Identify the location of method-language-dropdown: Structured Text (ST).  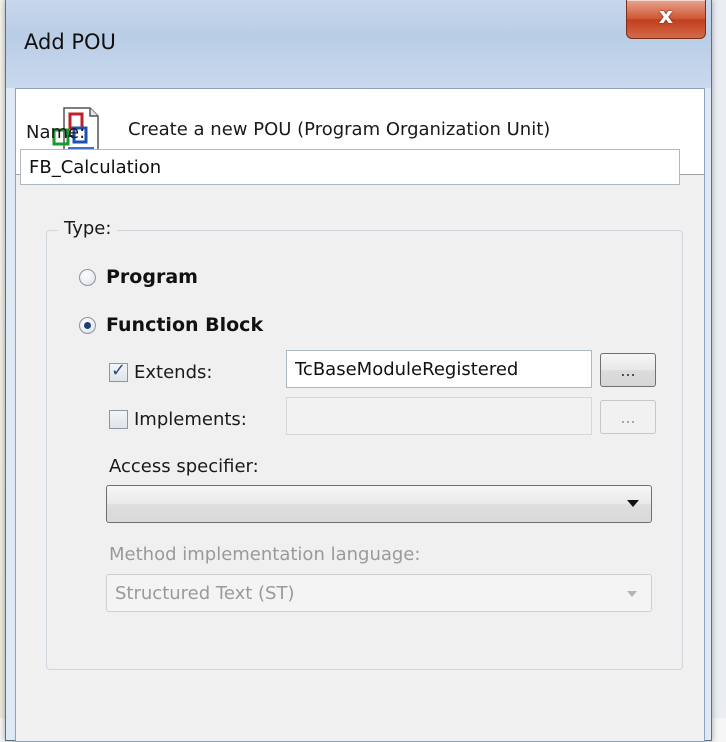
(379, 593).